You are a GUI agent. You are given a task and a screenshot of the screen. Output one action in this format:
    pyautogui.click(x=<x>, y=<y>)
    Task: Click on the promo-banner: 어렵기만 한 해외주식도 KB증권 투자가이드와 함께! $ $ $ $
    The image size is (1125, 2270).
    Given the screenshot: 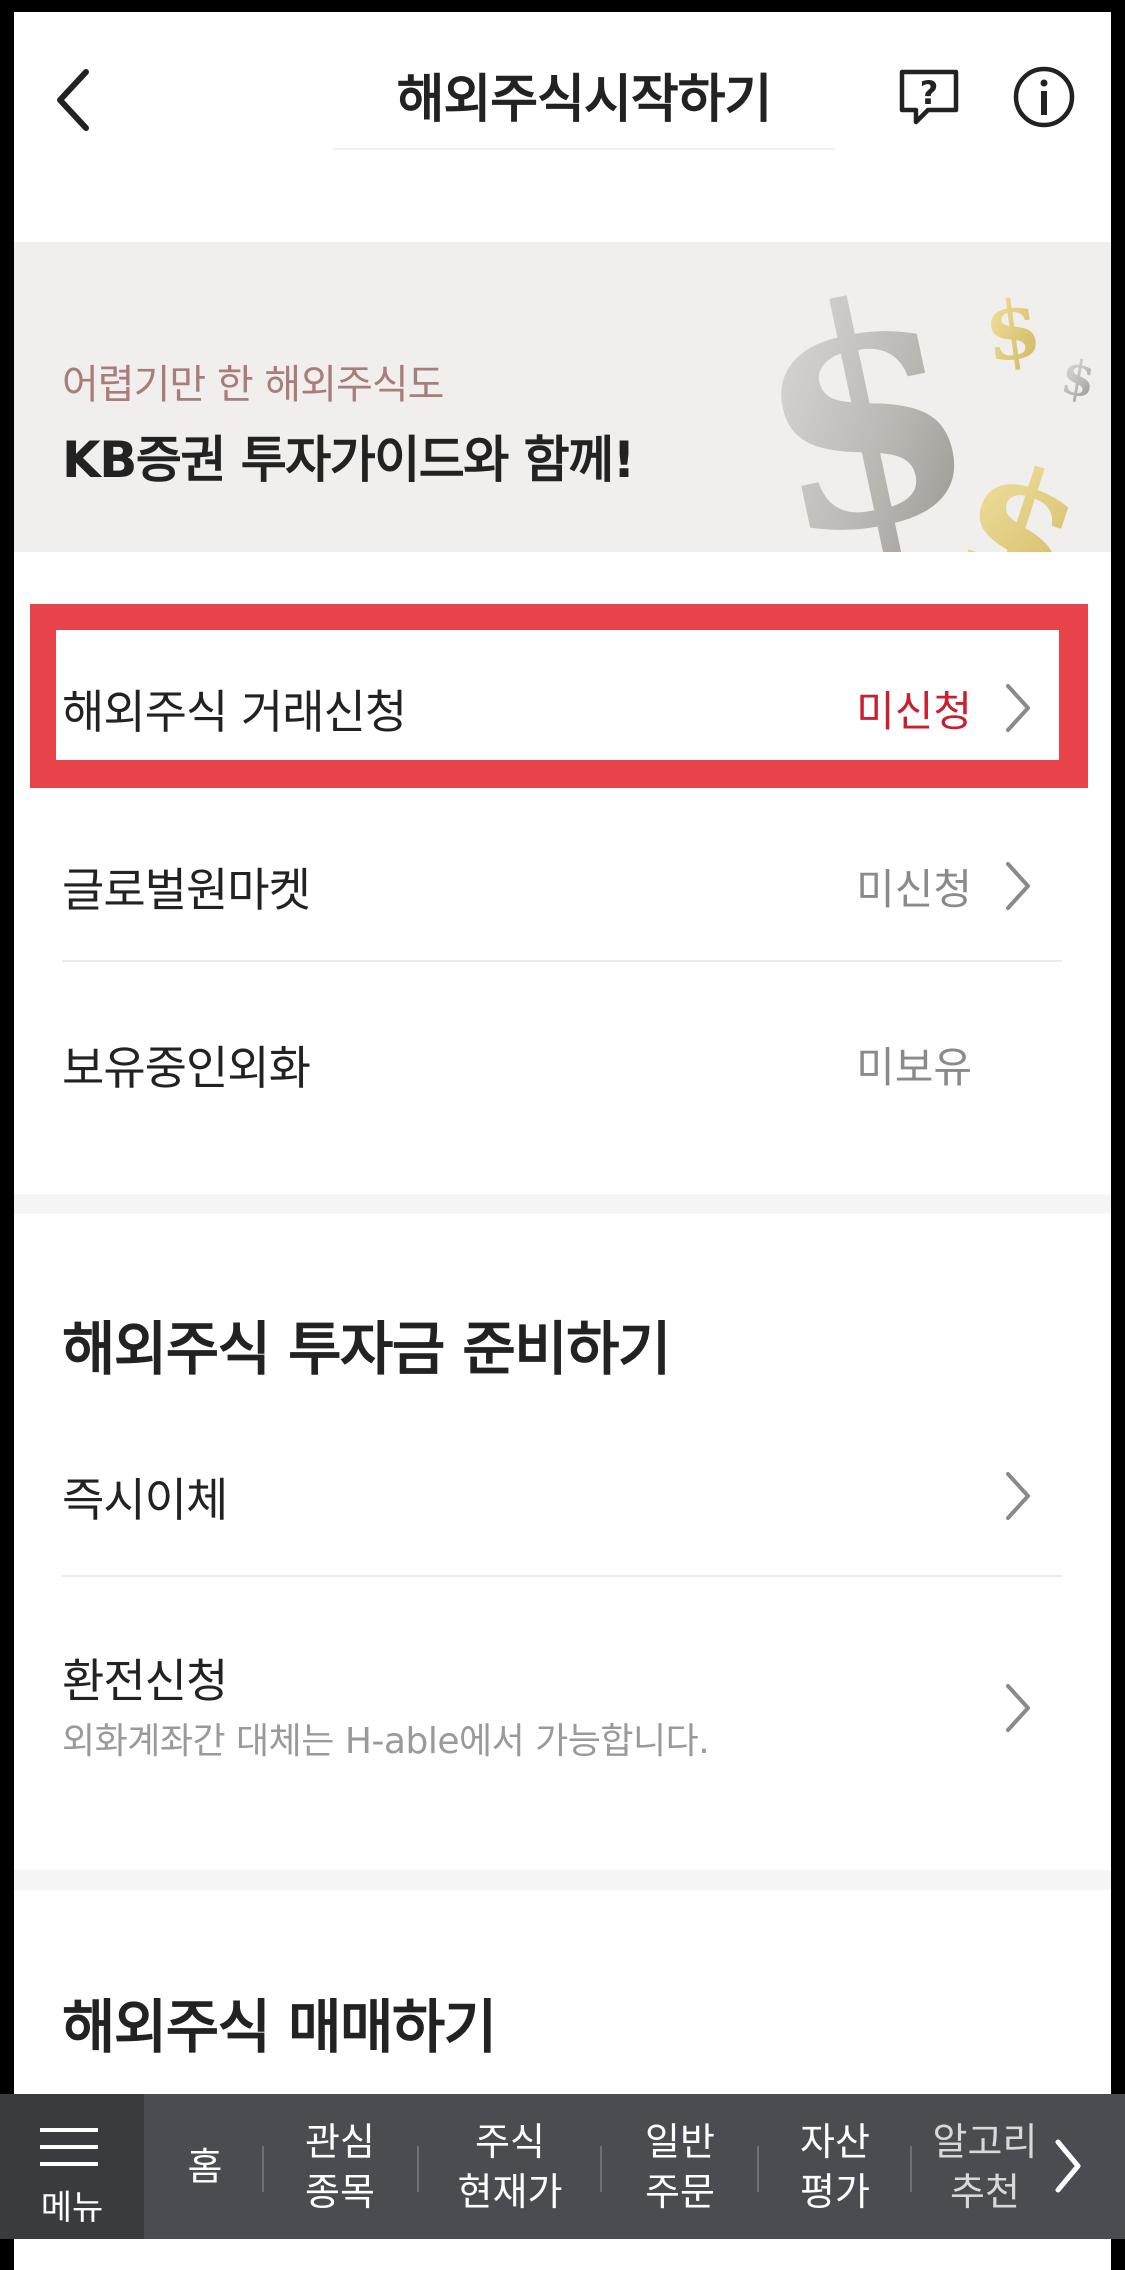 What is the action you would take?
    pyautogui.click(x=562, y=397)
    